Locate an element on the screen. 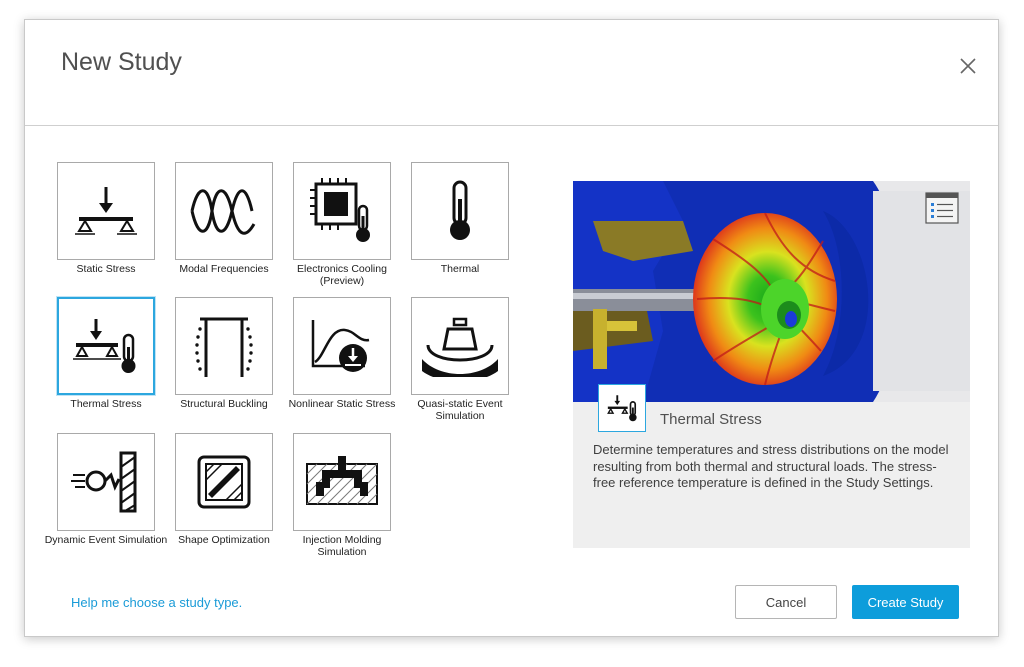 This screenshot has height=667, width=1024. dialog-title: New Study is located at coordinates (121, 62).